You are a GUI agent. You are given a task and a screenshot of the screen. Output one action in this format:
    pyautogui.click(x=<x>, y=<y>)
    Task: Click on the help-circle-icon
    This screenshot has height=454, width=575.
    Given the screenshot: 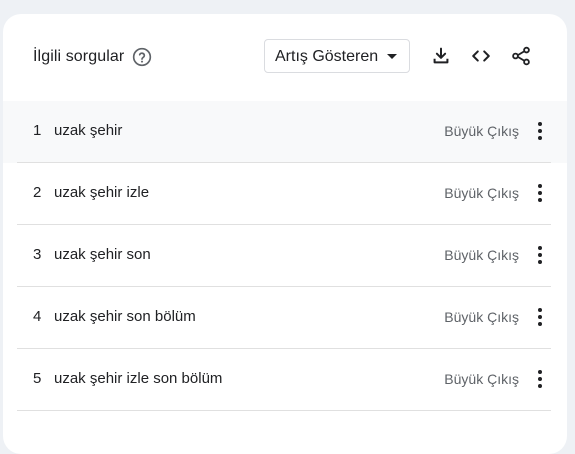 What is the action you would take?
    pyautogui.click(x=142, y=57)
    